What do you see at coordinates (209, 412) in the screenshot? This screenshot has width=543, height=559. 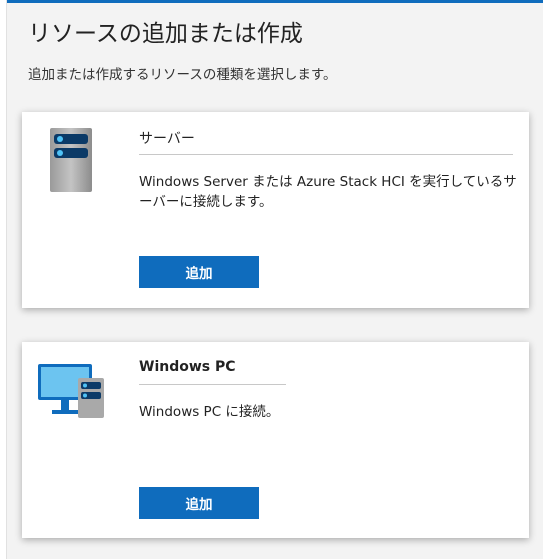 I see `windows-pc-card-description: Windows PC に接続。` at bounding box center [209, 412].